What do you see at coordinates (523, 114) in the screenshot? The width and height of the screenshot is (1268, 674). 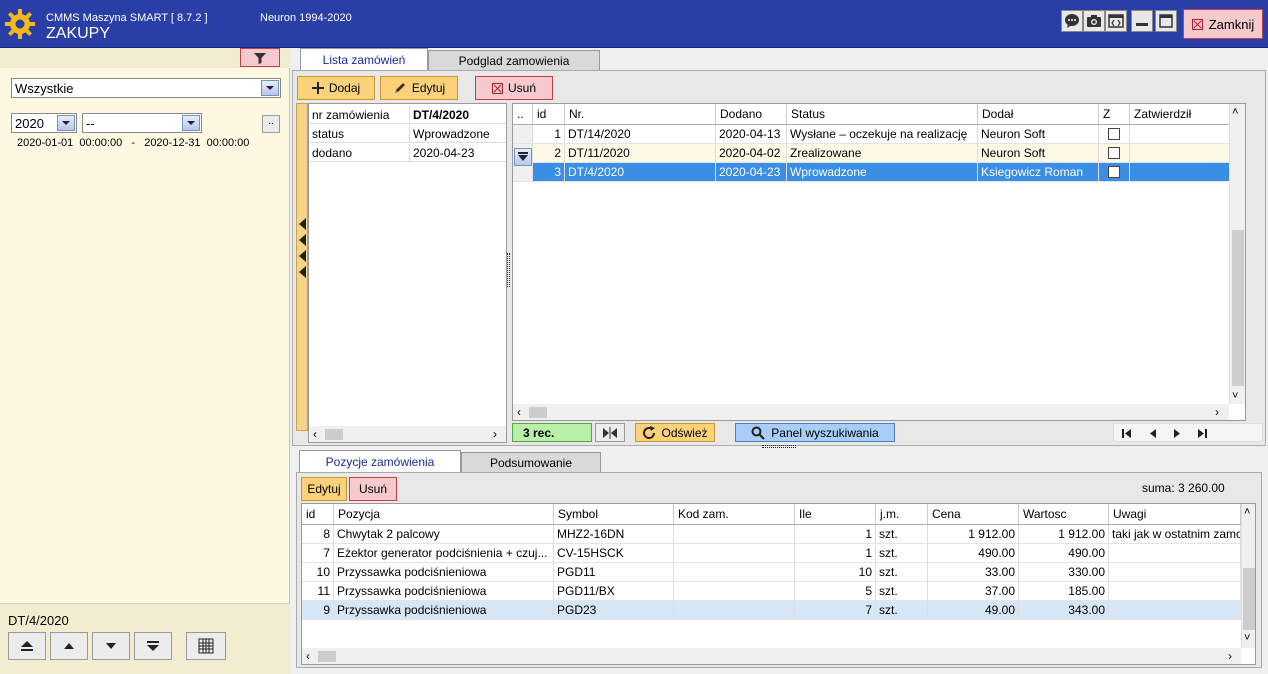 I see `column-header: ..` at bounding box center [523, 114].